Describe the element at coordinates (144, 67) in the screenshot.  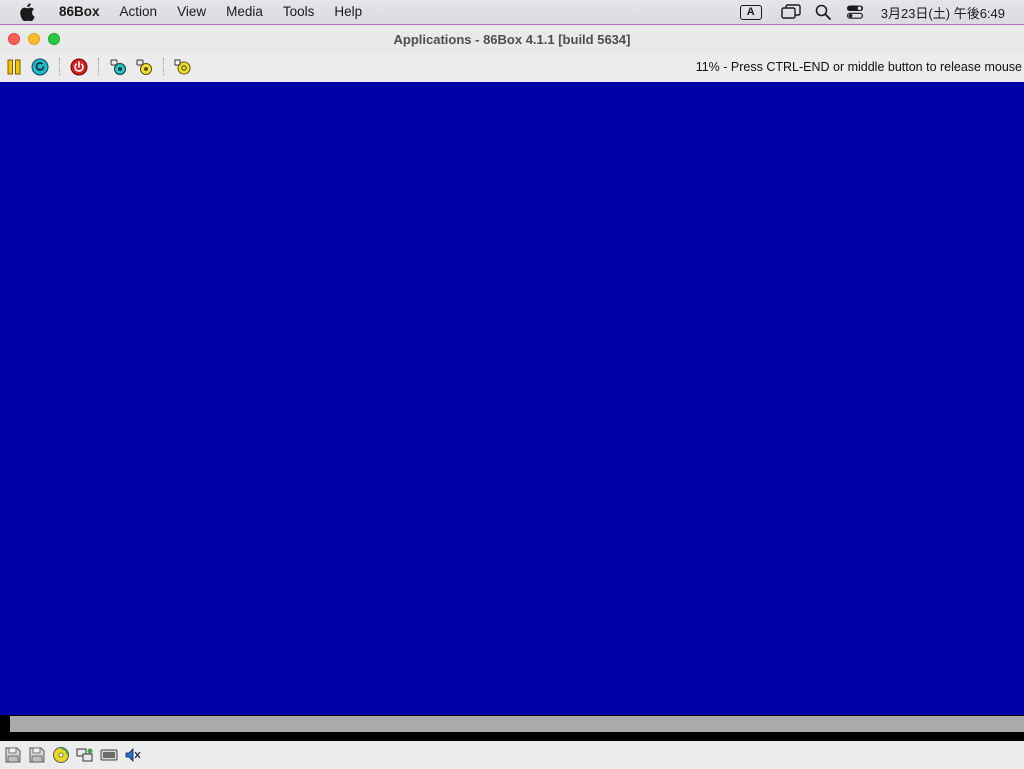
I see `settings-alt-icon` at that location.